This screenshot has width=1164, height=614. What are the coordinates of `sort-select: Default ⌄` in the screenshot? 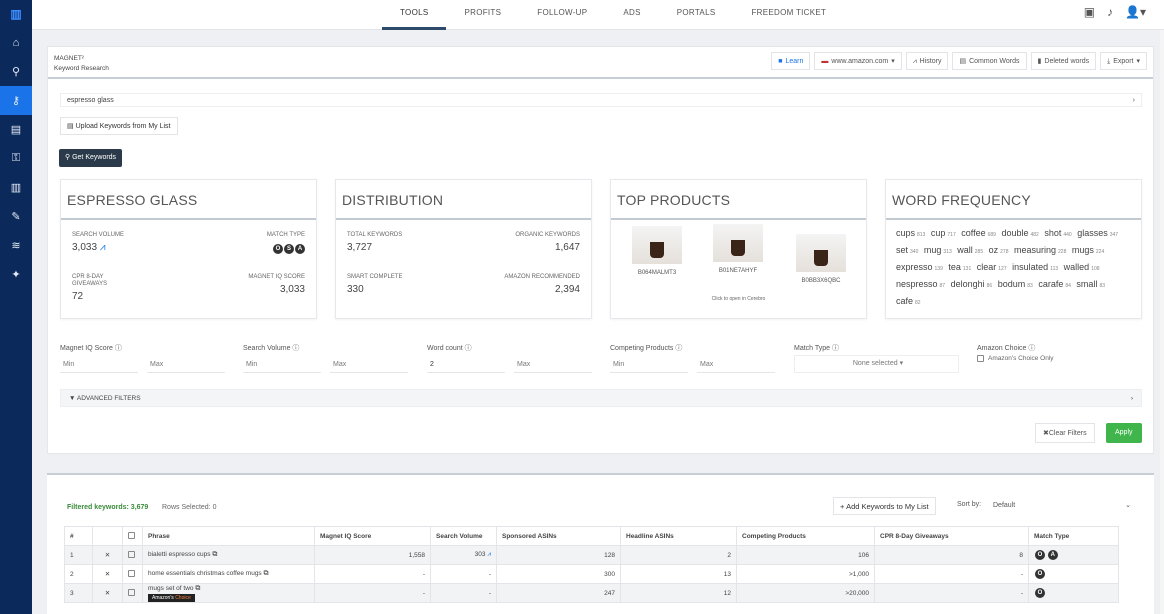 It's located at (1061, 506).